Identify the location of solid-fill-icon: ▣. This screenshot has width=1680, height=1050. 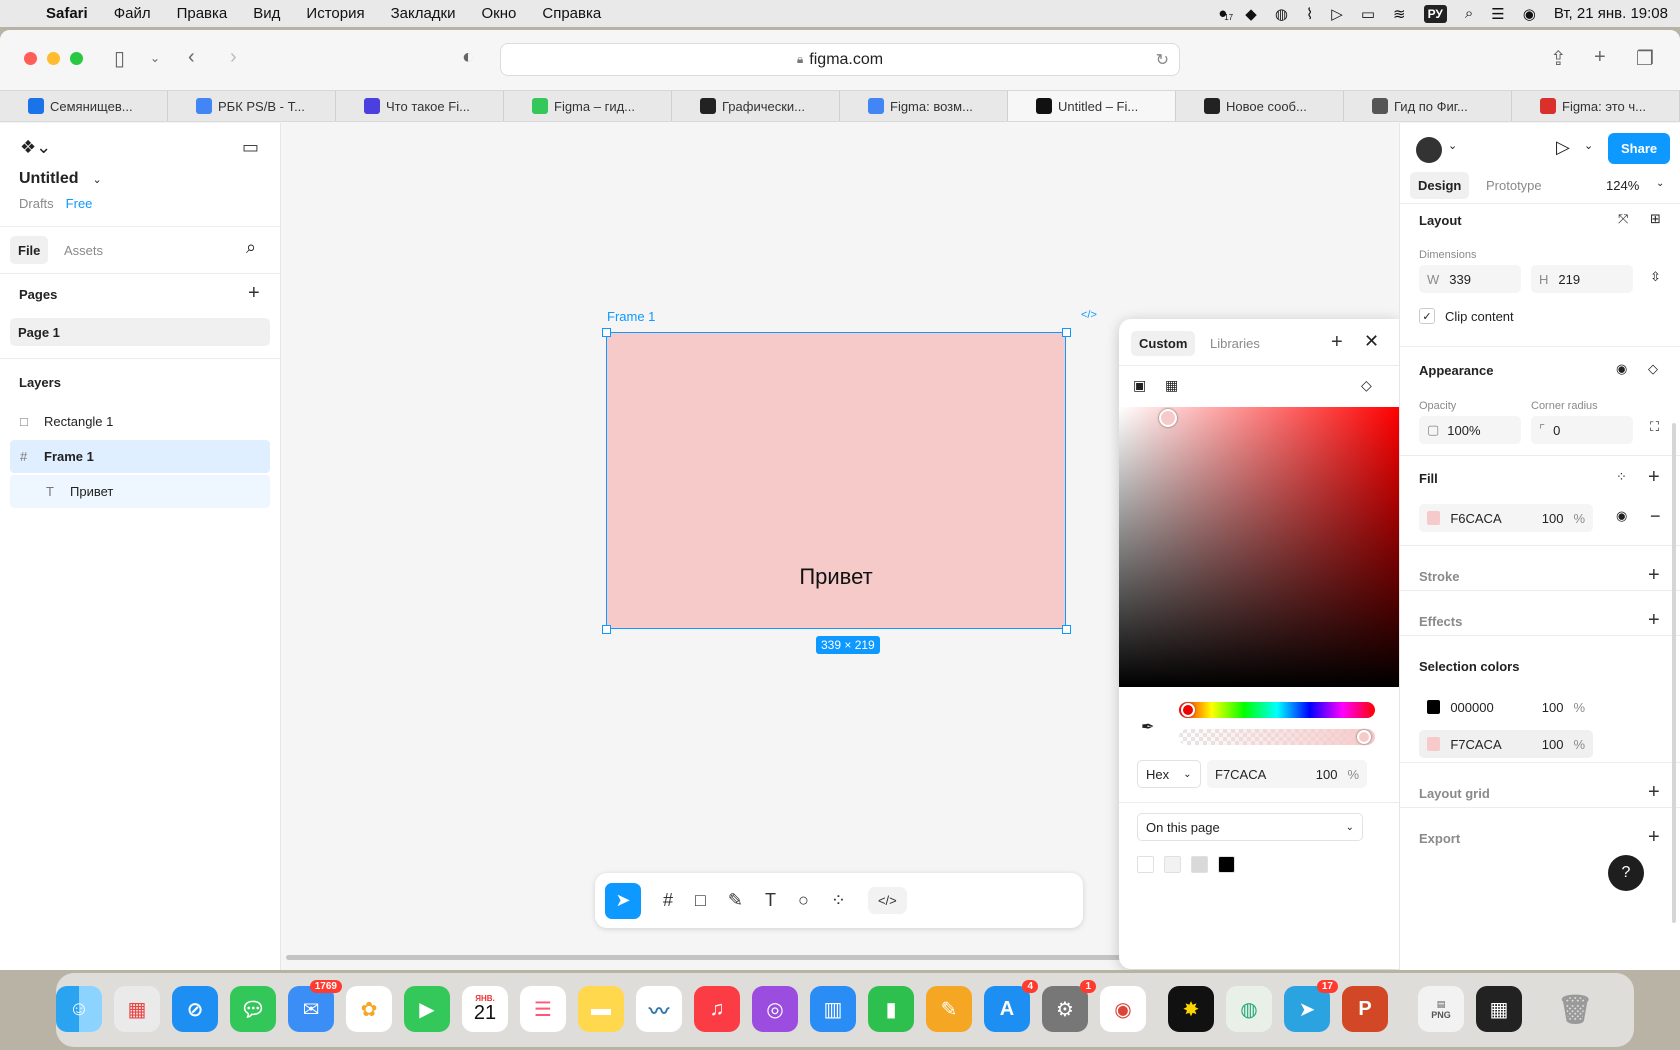
(1139, 385).